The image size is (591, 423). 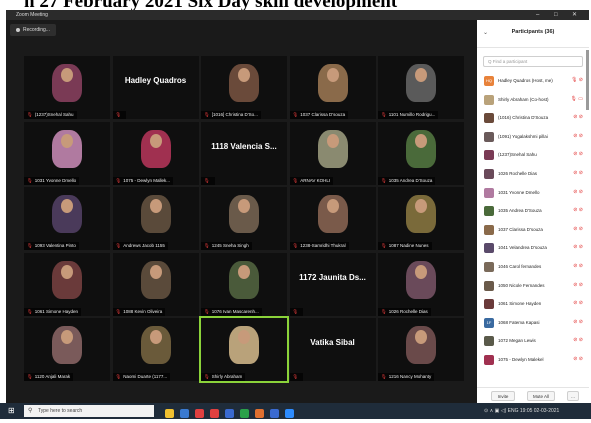 What do you see at coordinates (533, 61) in the screenshot?
I see `participant-search-input: Q Find a participant` at bounding box center [533, 61].